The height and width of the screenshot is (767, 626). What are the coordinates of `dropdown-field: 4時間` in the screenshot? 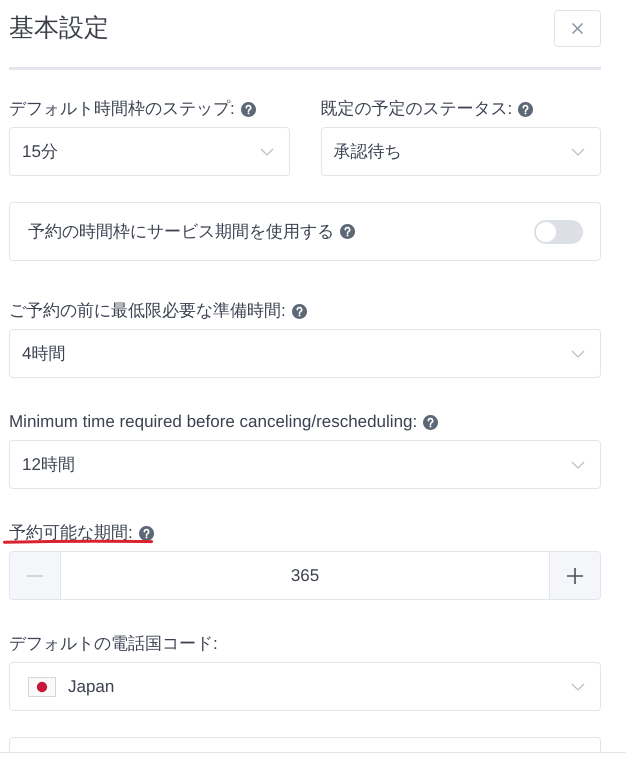 It's located at (305, 353).